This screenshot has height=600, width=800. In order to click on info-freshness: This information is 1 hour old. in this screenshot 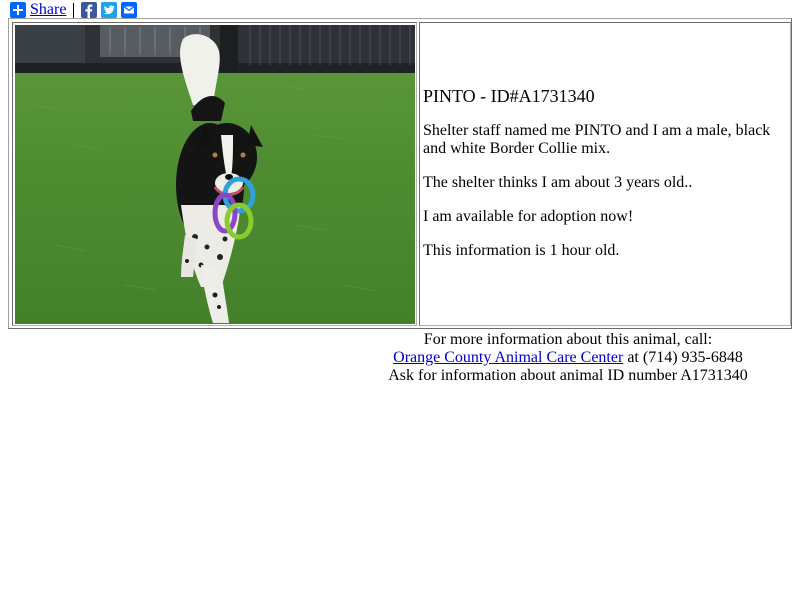, I will do `click(521, 250)`.